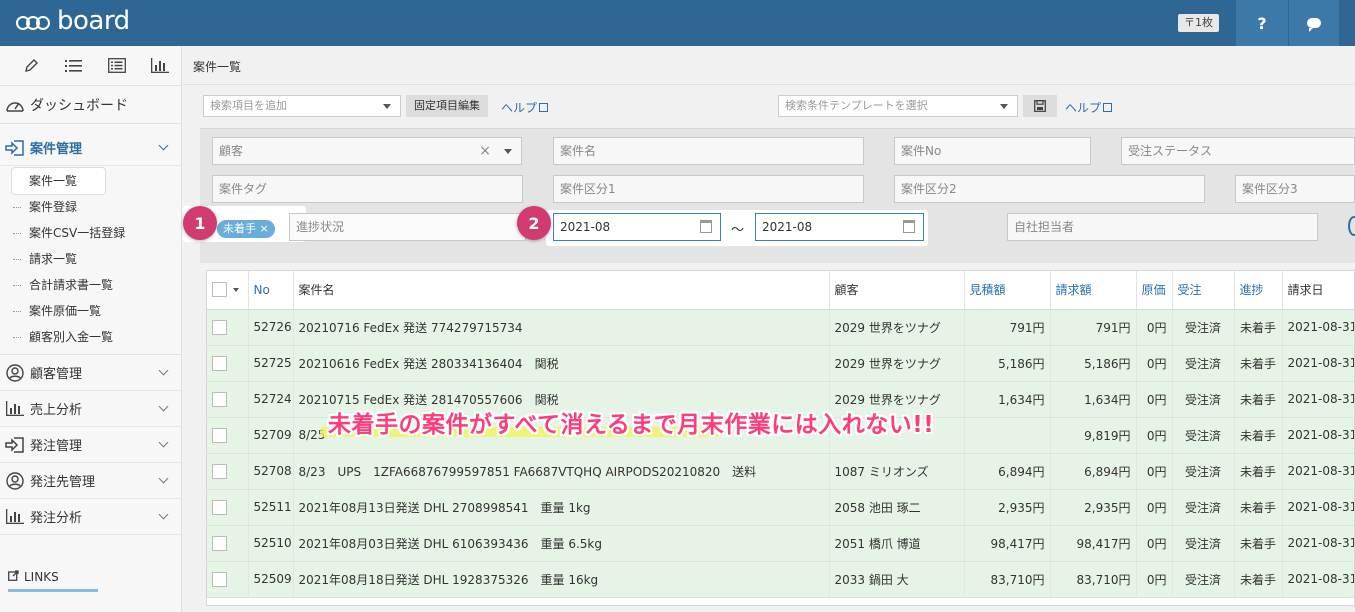 This screenshot has height=612, width=1355. I want to click on search-field-add-placeholder: 検索項目を追加, so click(248, 105).